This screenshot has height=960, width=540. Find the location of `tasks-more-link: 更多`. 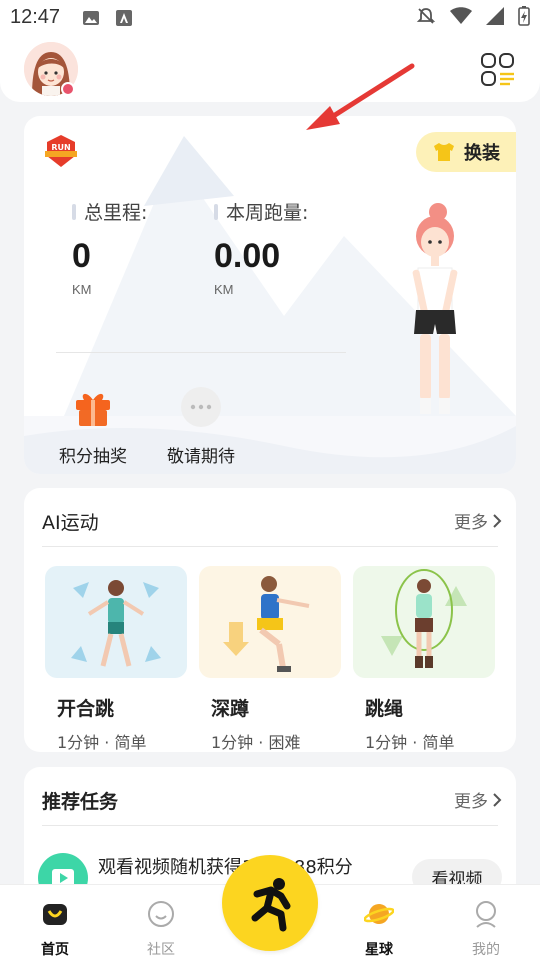

tasks-more-link: 更多 is located at coordinates (478, 799).